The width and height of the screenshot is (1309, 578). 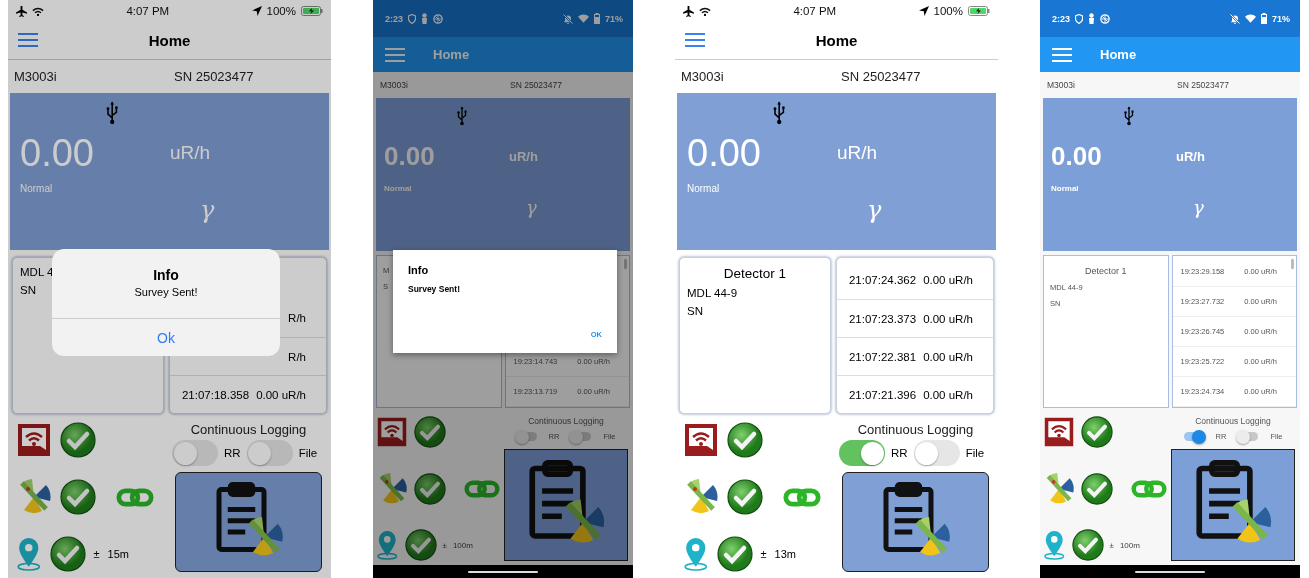 I want to click on ok-button: Ok, so click(x=166, y=337).